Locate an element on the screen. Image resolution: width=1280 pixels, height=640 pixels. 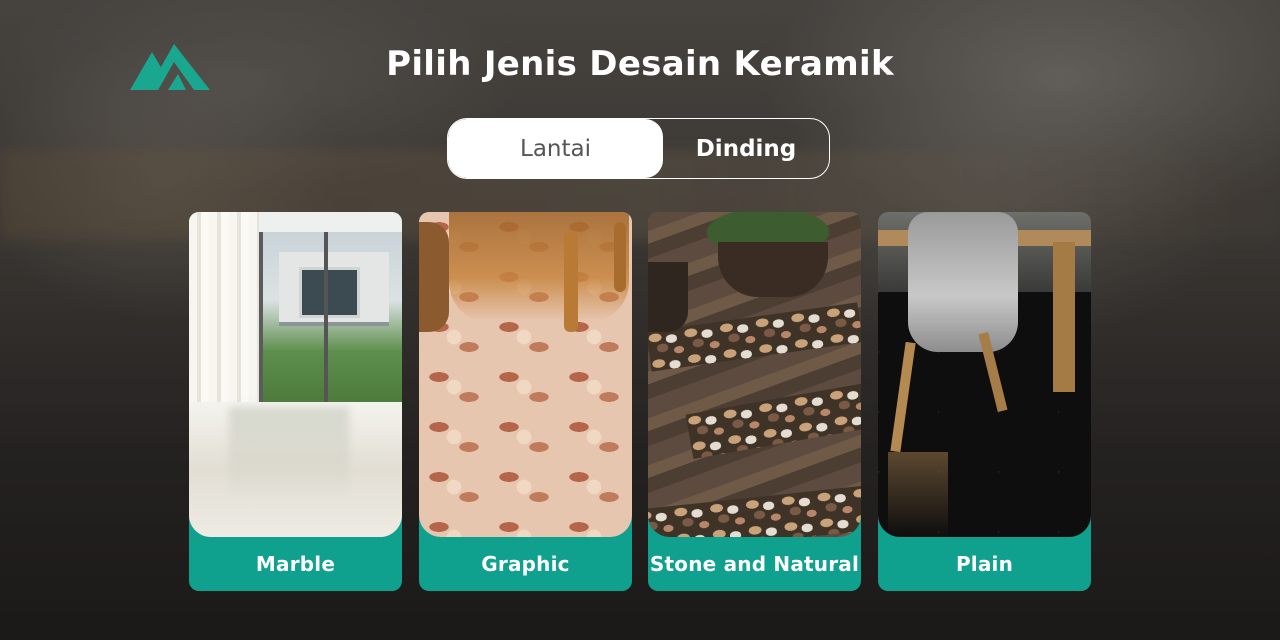
graphic-floor-photo is located at coordinates (525, 374).